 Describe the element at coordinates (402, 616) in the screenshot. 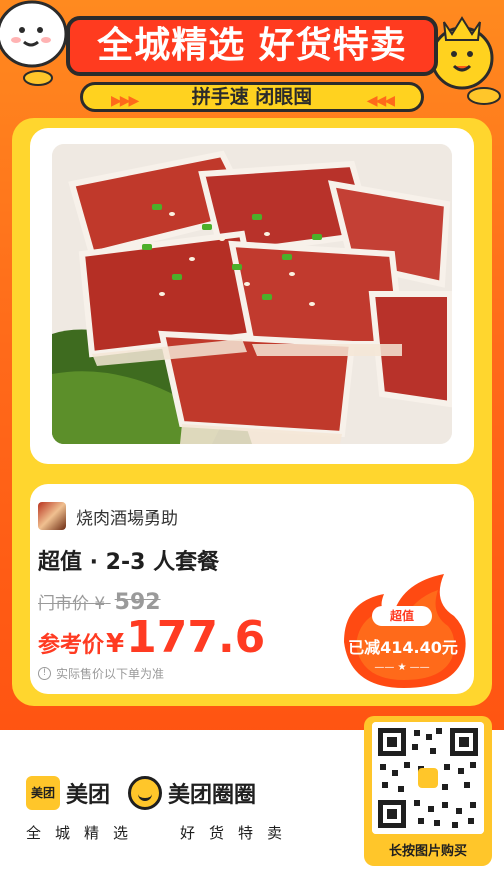

I see `badge-tag: 超值` at that location.